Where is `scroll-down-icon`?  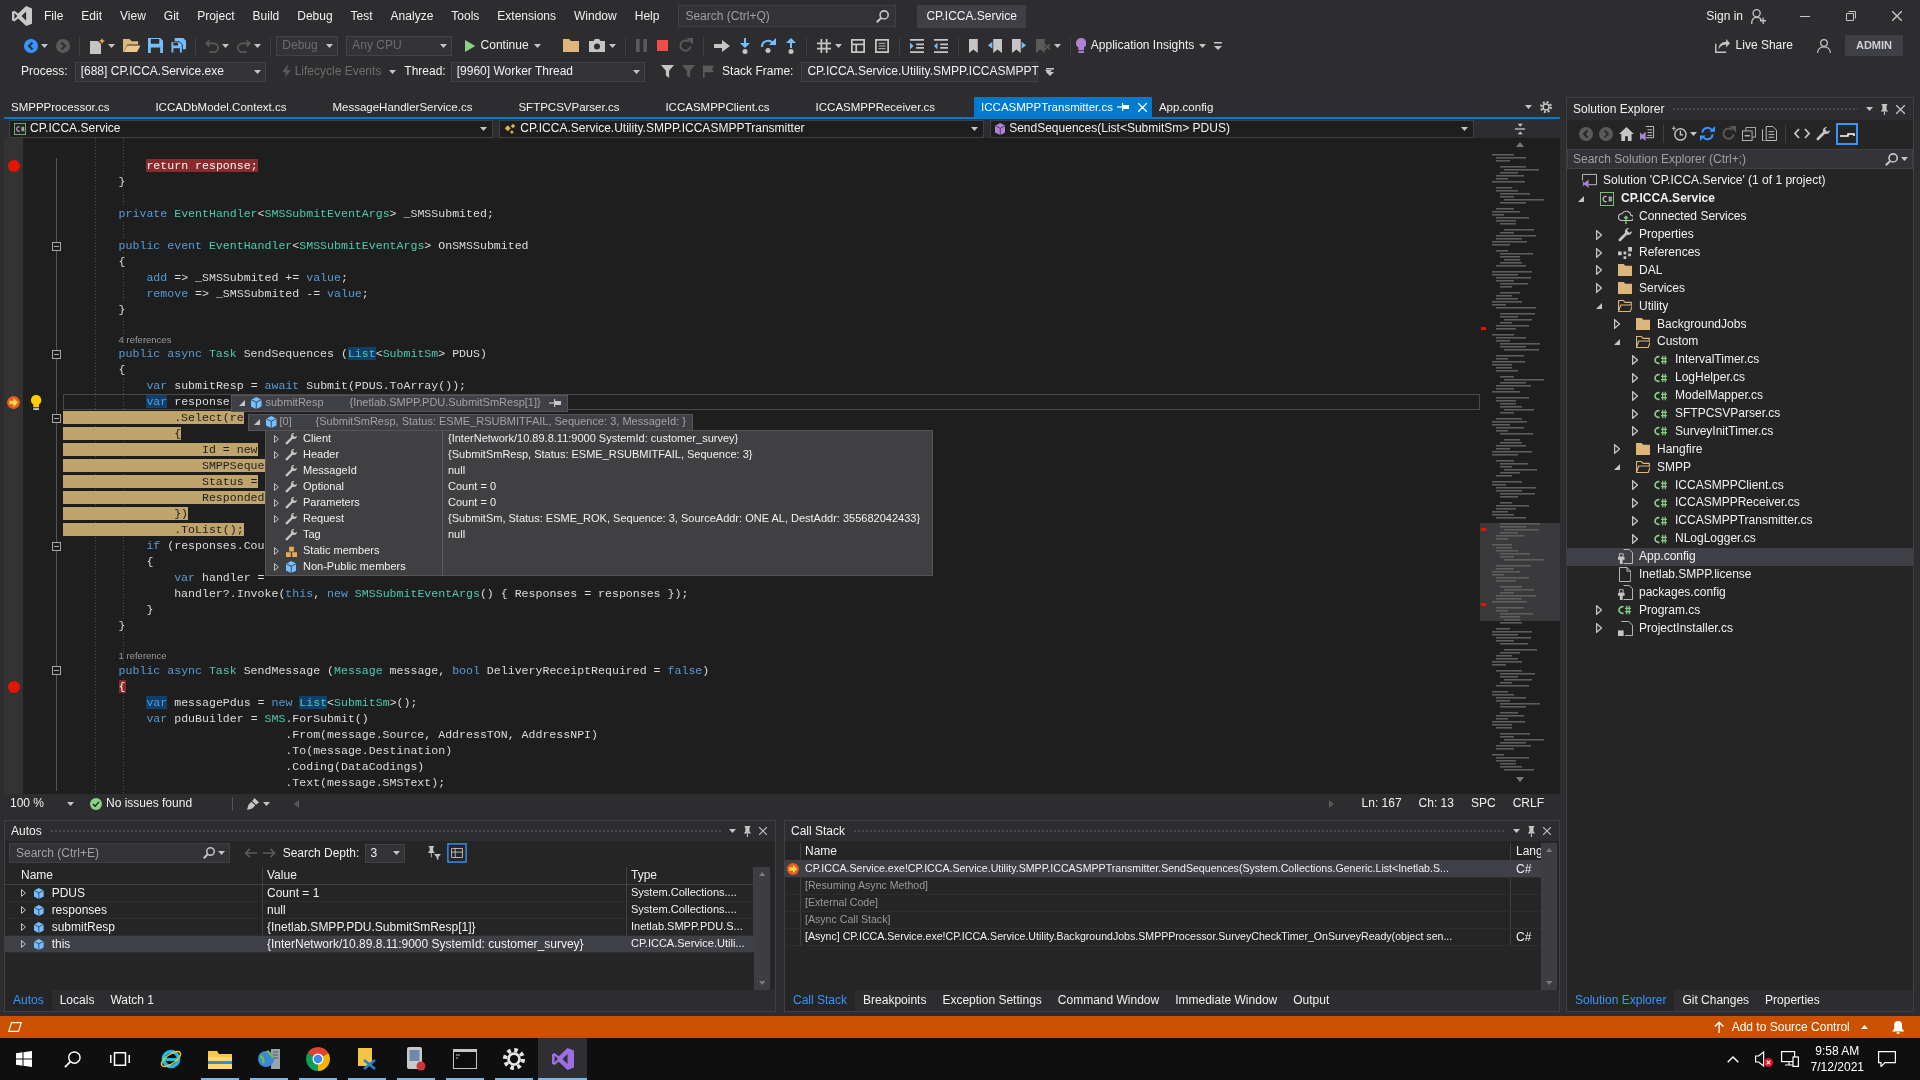 scroll-down-icon is located at coordinates (1520, 779).